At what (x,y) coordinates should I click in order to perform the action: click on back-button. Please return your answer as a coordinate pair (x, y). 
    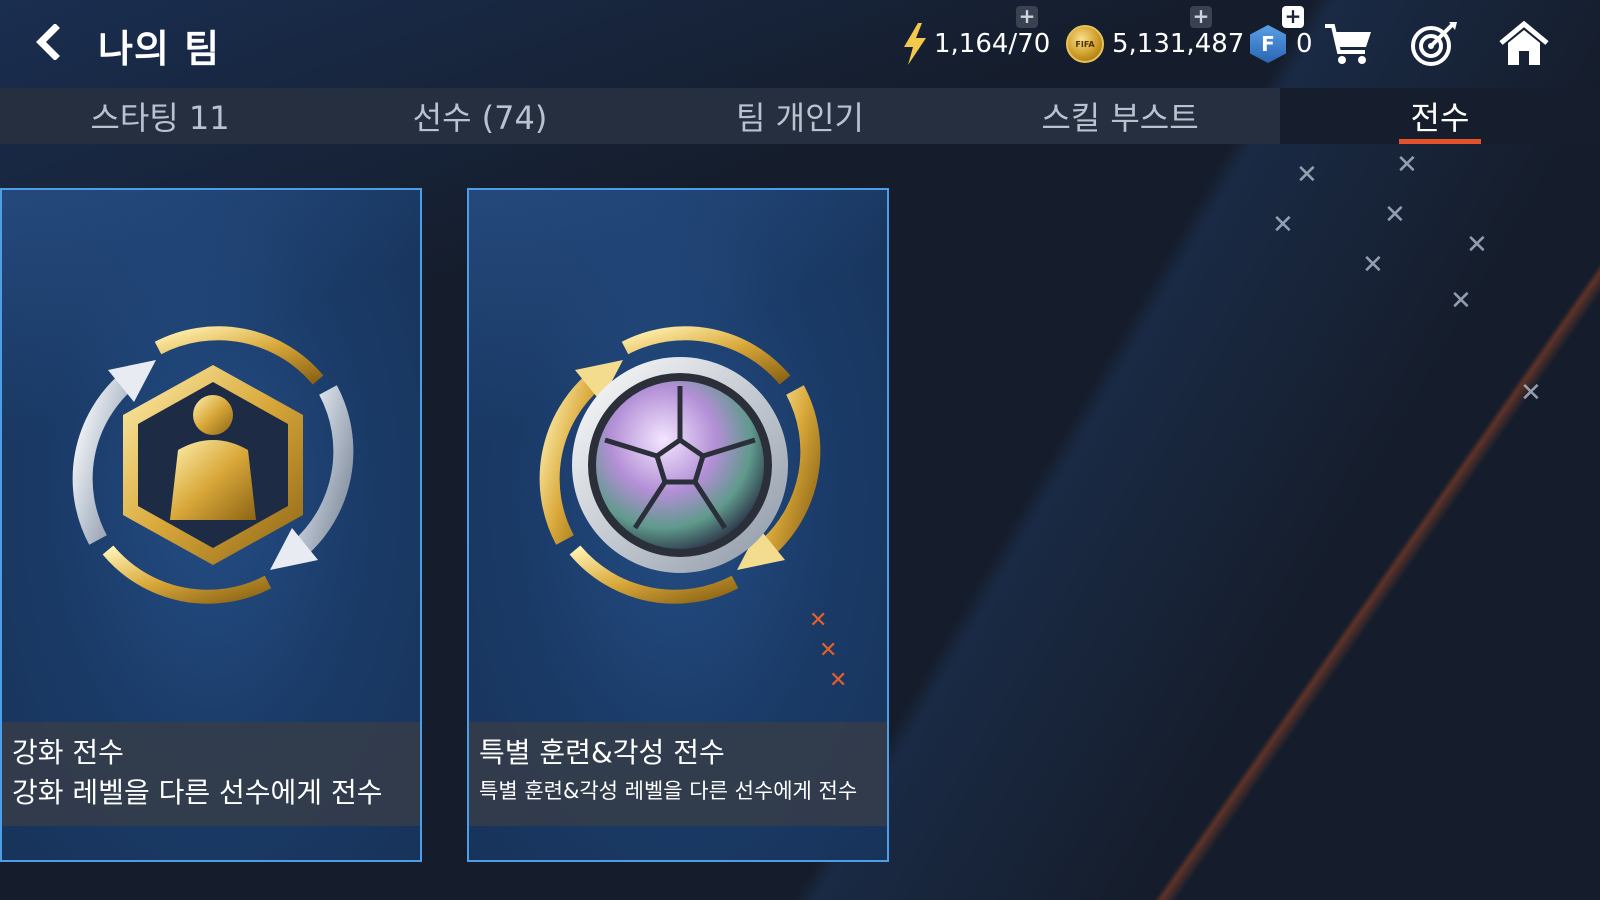
    Looking at the image, I should click on (48, 42).